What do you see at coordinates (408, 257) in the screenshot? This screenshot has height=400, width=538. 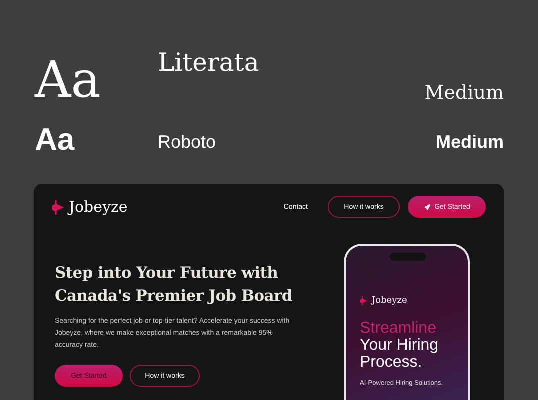 I see `phone-notch` at bounding box center [408, 257].